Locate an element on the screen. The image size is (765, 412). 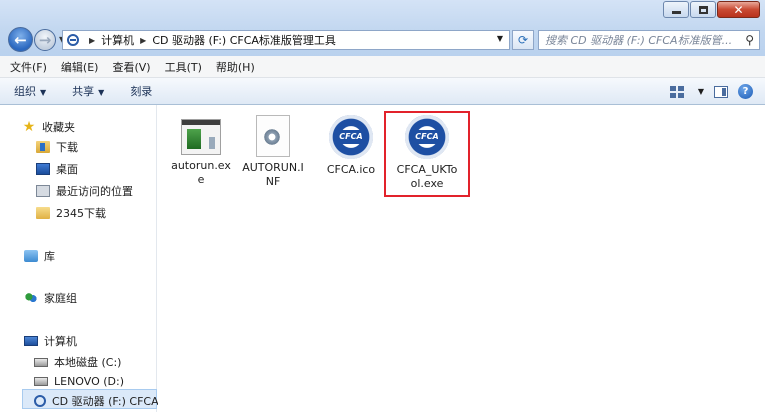
nav-2345-downloads: 2345下载 is located at coordinates (71, 213).